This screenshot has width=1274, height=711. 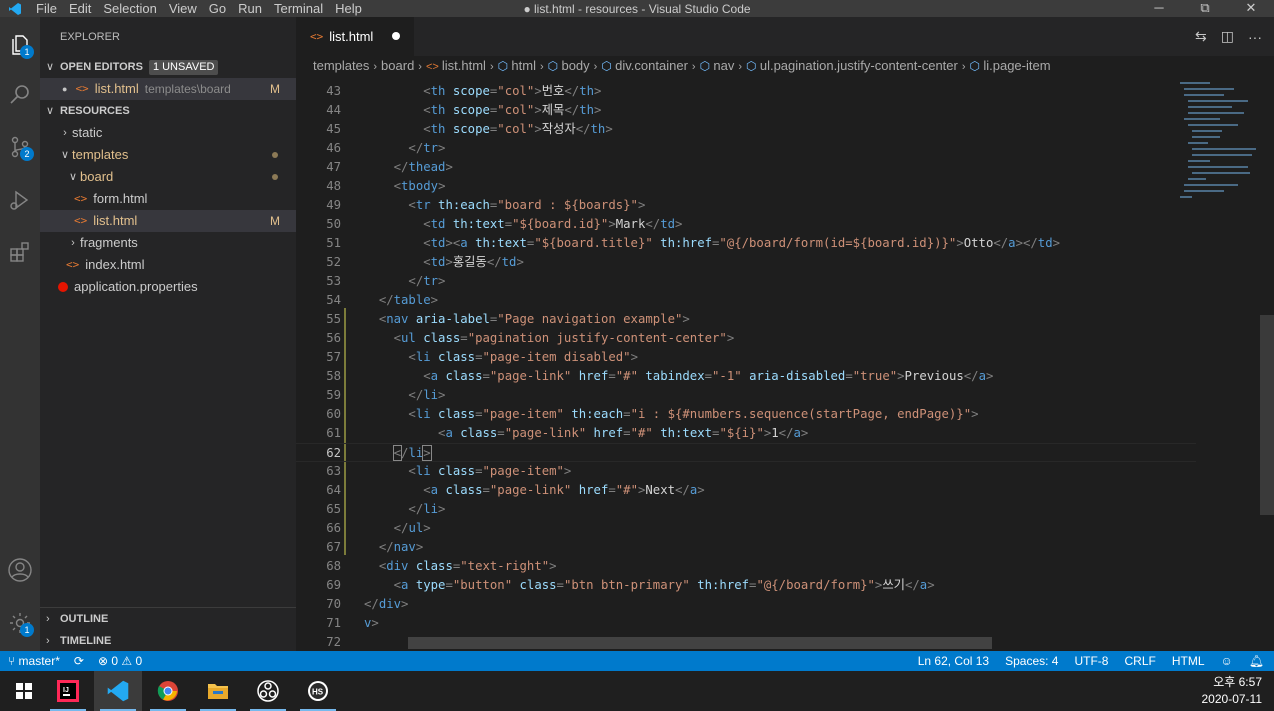 I want to click on vertical-scrollbar, so click(x=1267, y=365).